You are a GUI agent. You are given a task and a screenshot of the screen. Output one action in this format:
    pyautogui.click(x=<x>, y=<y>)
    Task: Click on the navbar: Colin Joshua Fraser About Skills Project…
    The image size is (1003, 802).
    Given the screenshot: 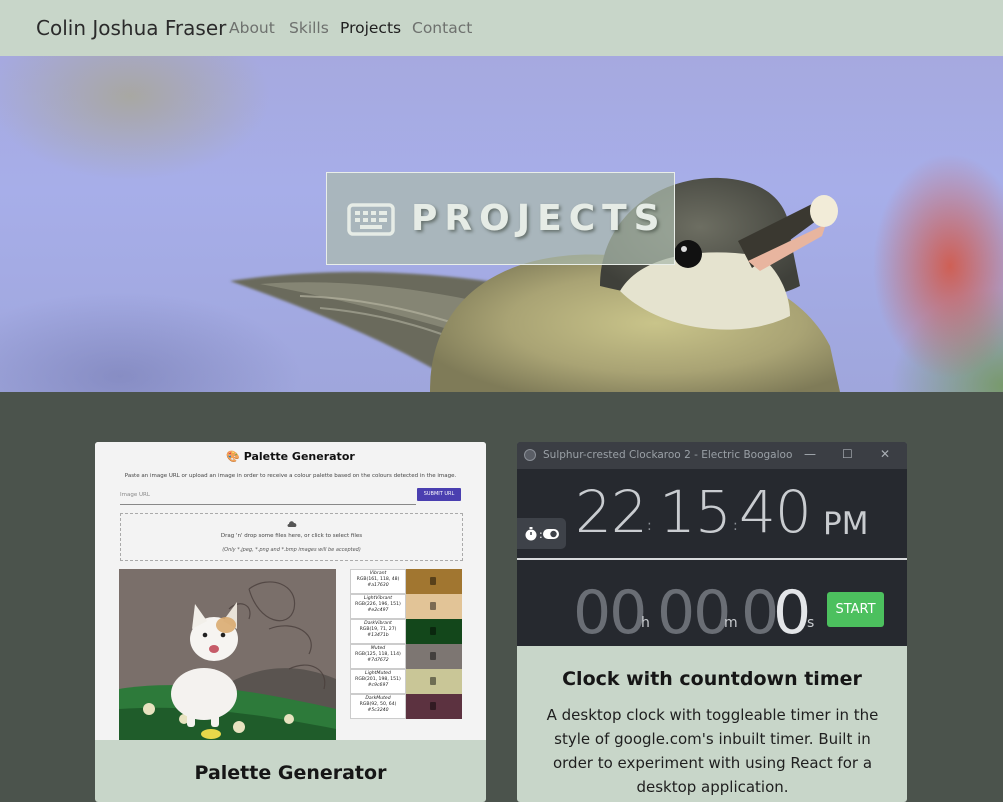 What is the action you would take?
    pyautogui.click(x=501, y=28)
    